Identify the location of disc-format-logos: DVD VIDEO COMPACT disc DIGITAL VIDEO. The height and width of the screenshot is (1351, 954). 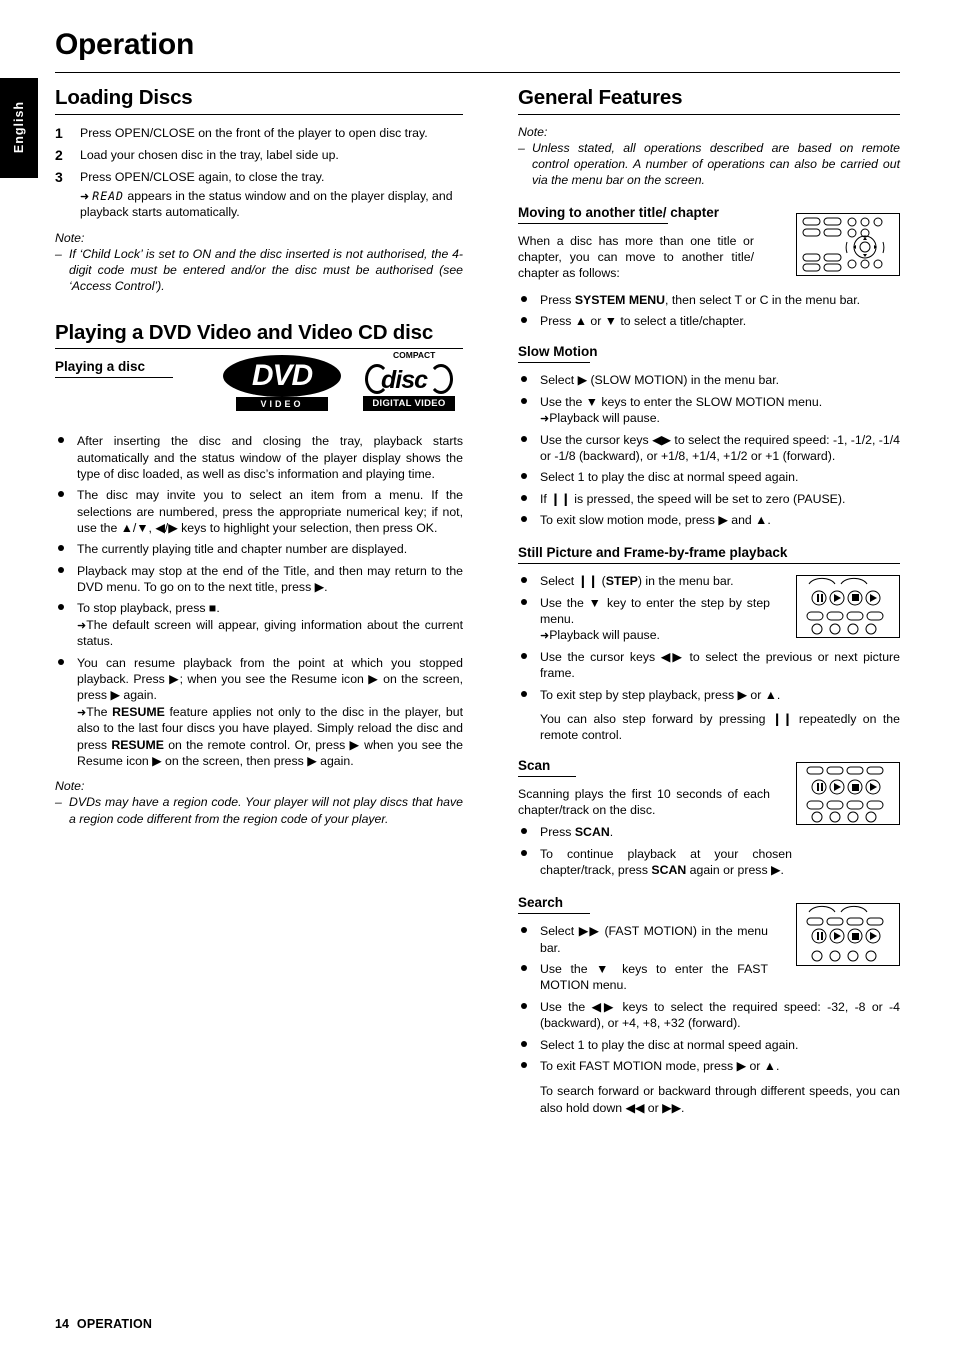
(343, 385).